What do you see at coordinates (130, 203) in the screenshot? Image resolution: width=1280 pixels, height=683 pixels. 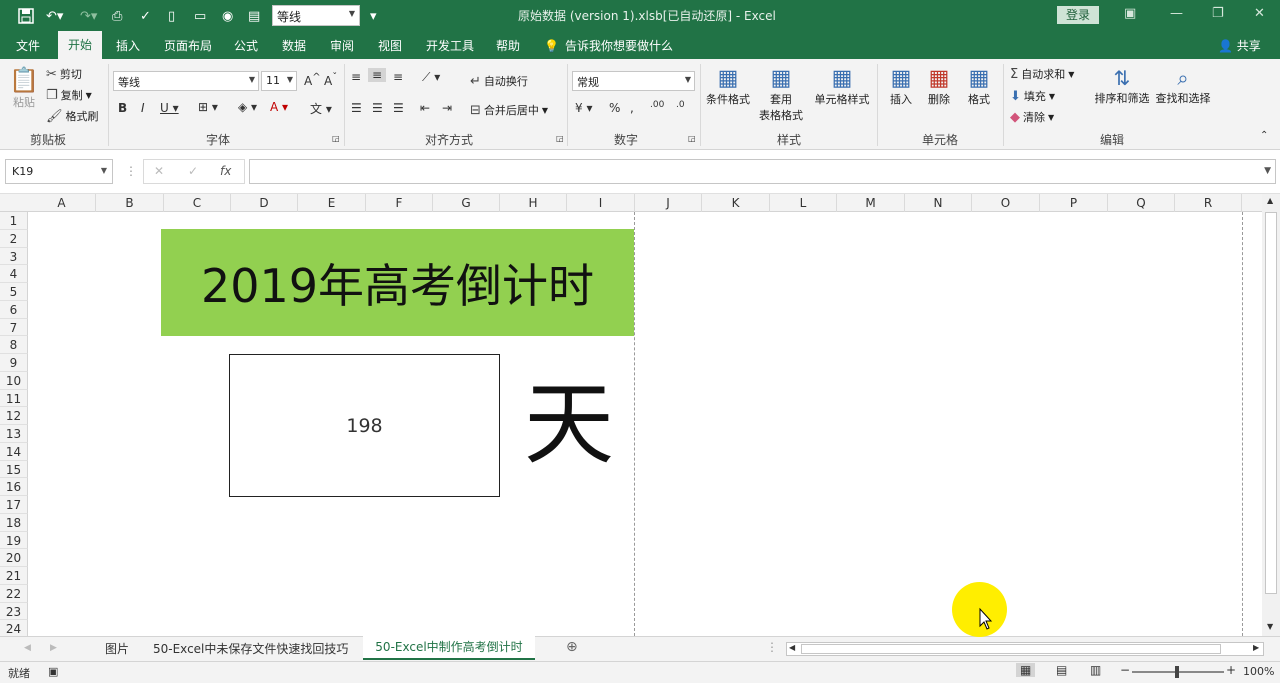 I see `column-header: B` at bounding box center [130, 203].